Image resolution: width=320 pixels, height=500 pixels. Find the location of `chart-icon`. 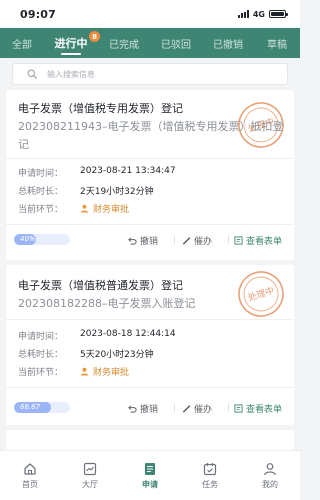

chart-icon is located at coordinates (90, 468).